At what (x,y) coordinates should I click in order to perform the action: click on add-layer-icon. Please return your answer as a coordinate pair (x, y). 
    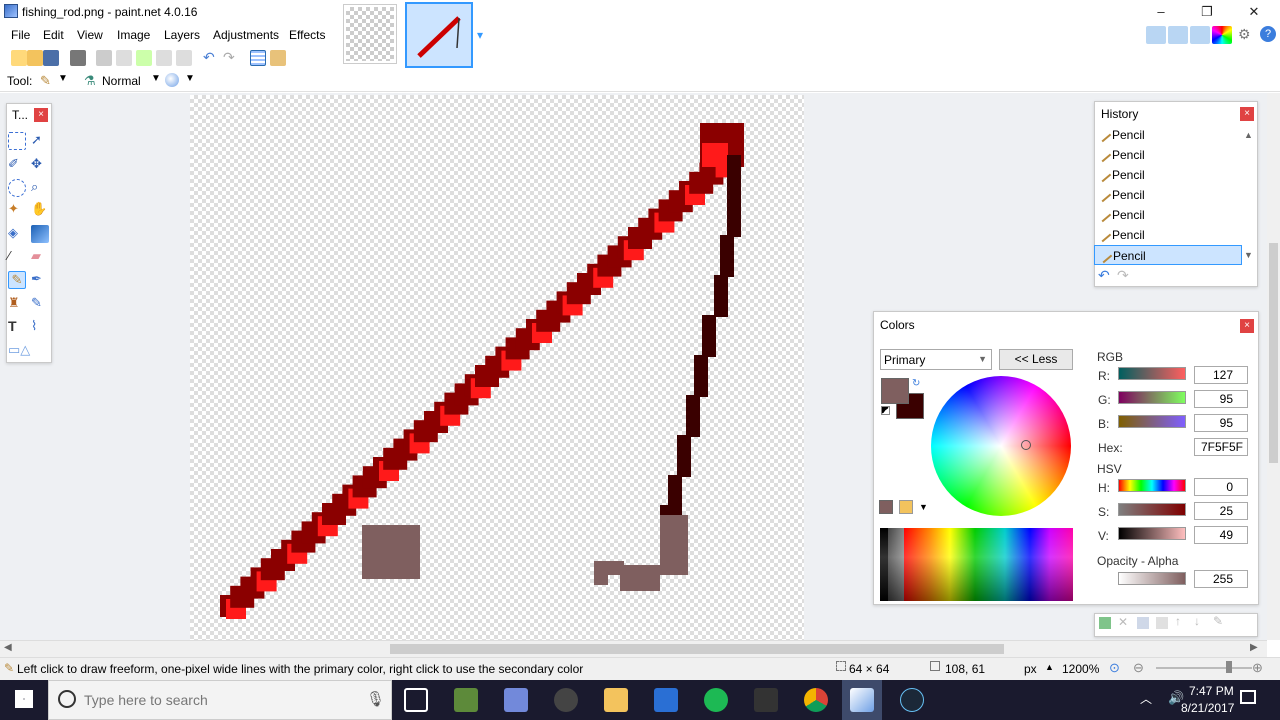
    Looking at the image, I should click on (1105, 623).